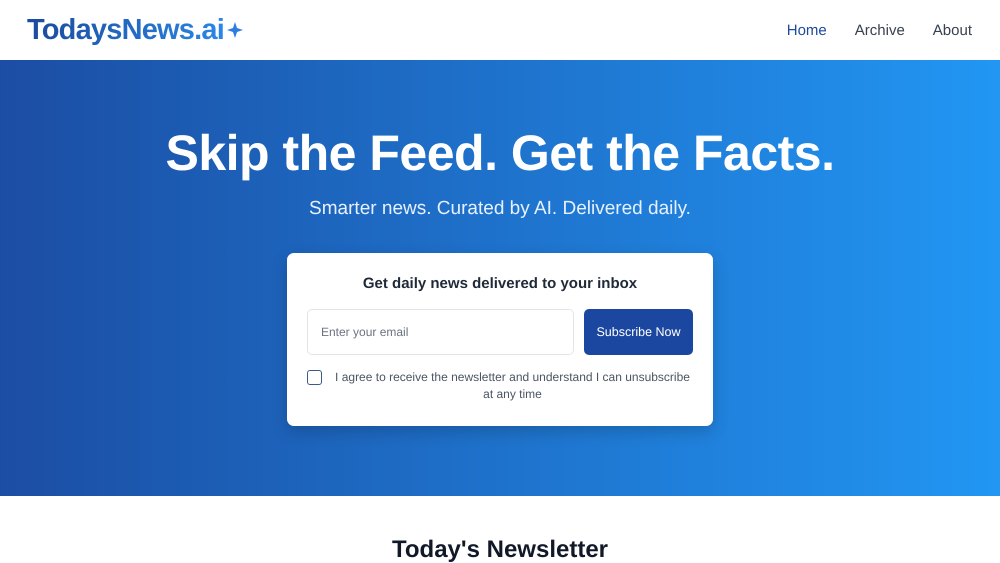 The width and height of the screenshot is (1000, 563). I want to click on consent-label: I agree to receive the newsletter and understand I can unsubscribe at any time, so click(512, 386).